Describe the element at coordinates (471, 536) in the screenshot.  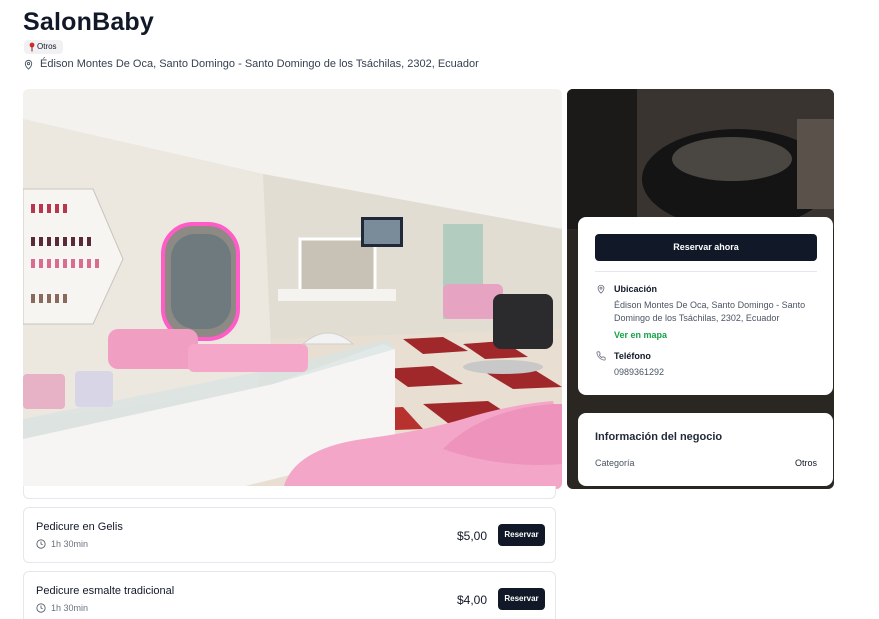
I see `service-price: $5,00` at that location.